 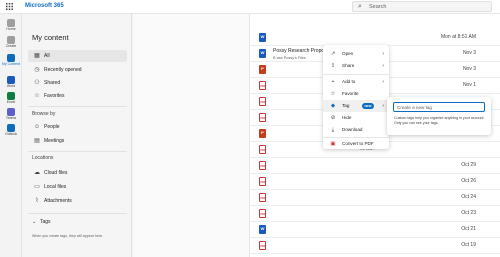 What do you see at coordinates (77, 187) in the screenshot?
I see `sidebar-item-local-files: ▭ Local files` at bounding box center [77, 187].